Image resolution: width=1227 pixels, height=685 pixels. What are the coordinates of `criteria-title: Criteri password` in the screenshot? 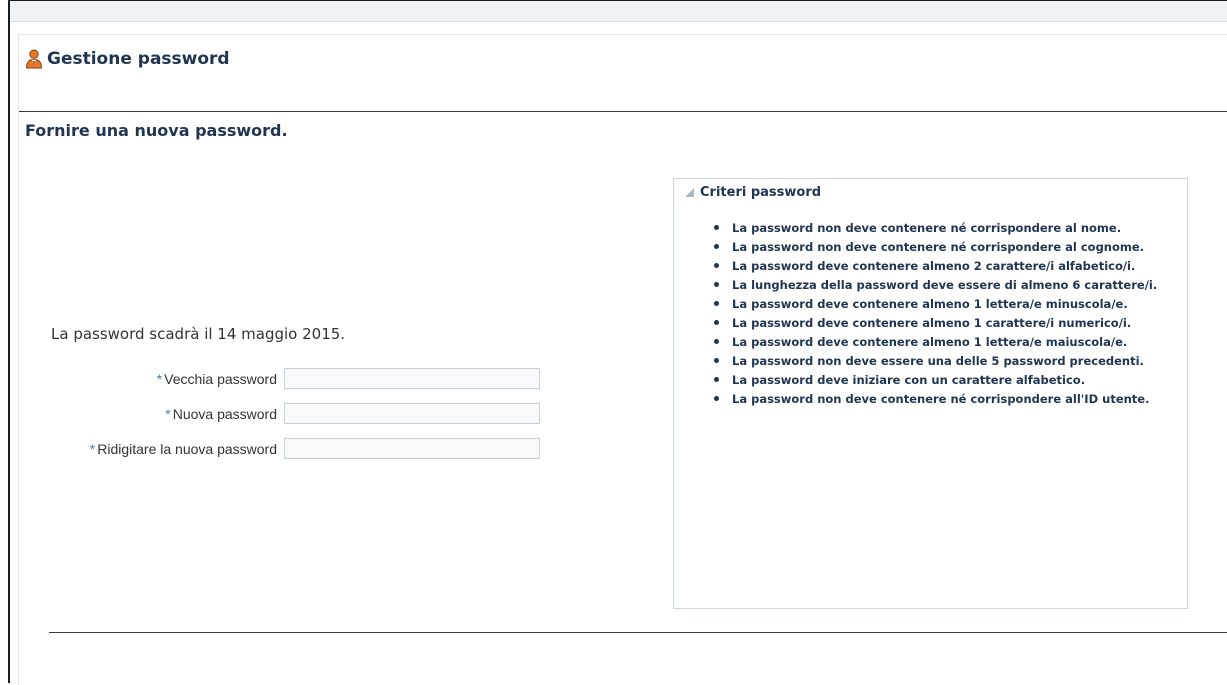 It's located at (761, 192).